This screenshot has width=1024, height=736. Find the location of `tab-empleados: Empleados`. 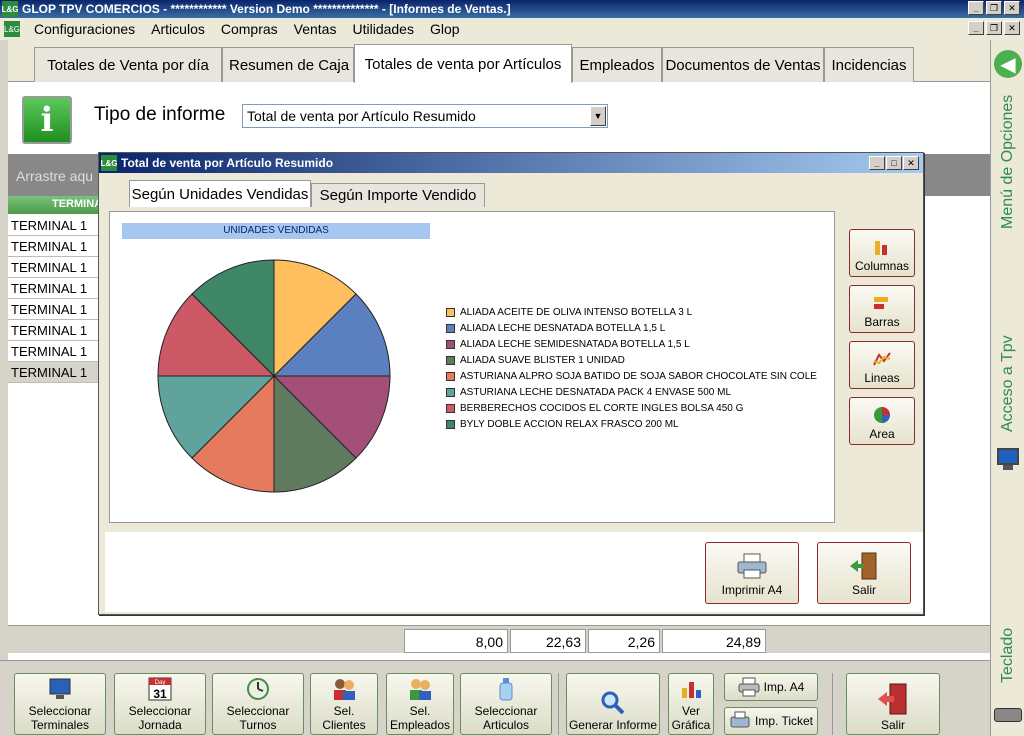

tab-empleados: Empleados is located at coordinates (617, 64).